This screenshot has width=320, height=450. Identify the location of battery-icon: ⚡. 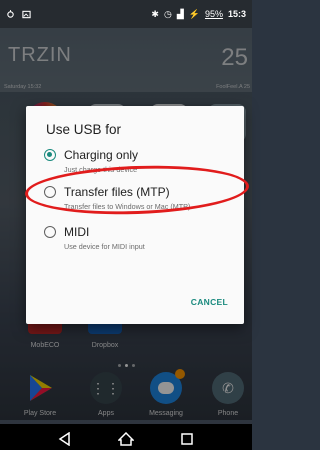
(194, 13).